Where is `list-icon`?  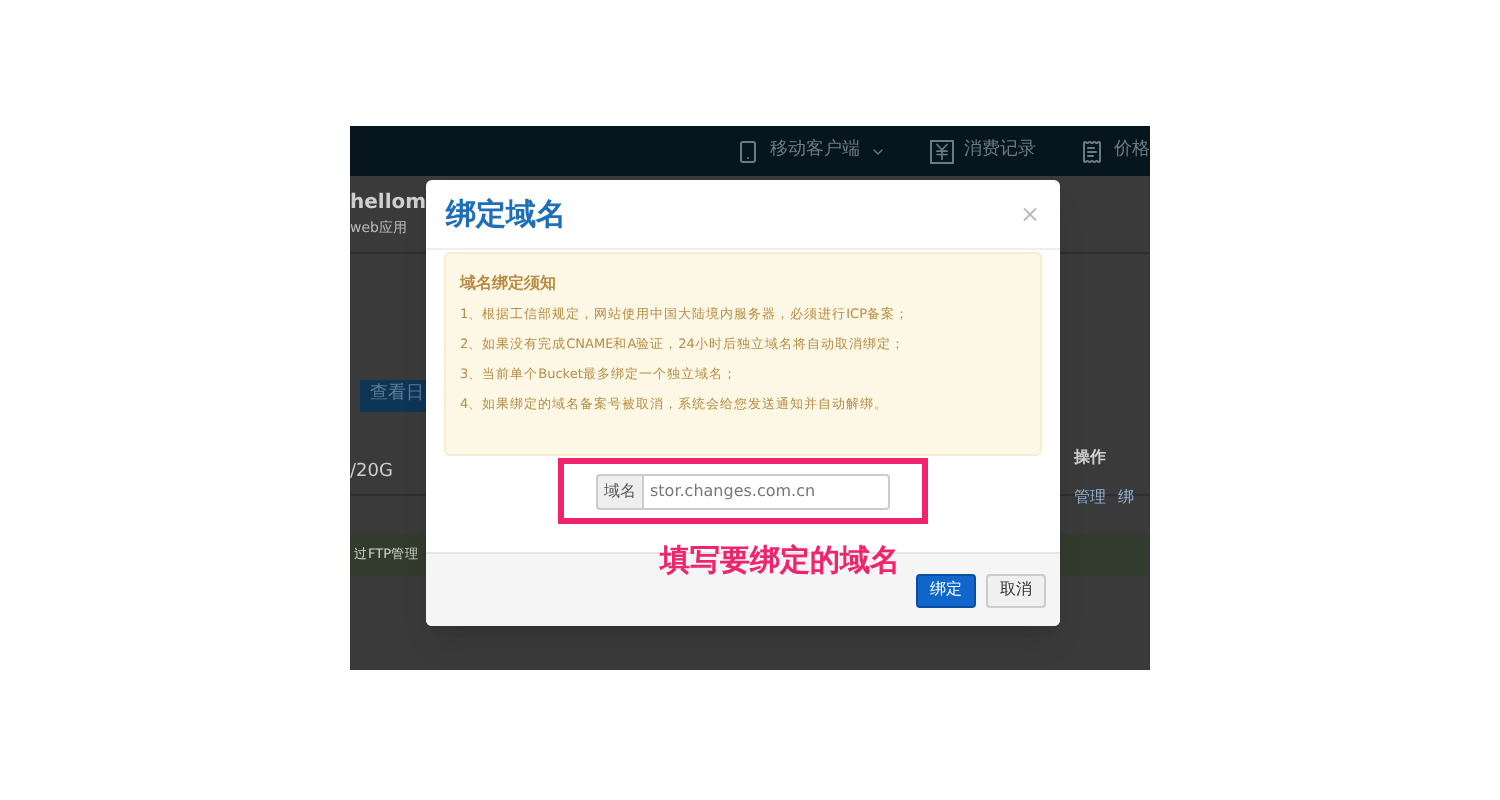
list-icon is located at coordinates (1092, 151).